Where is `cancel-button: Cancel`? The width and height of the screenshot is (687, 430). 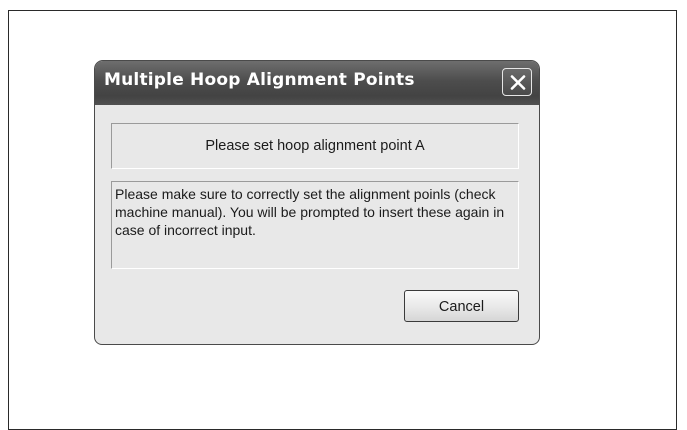
cancel-button: Cancel is located at coordinates (461, 306).